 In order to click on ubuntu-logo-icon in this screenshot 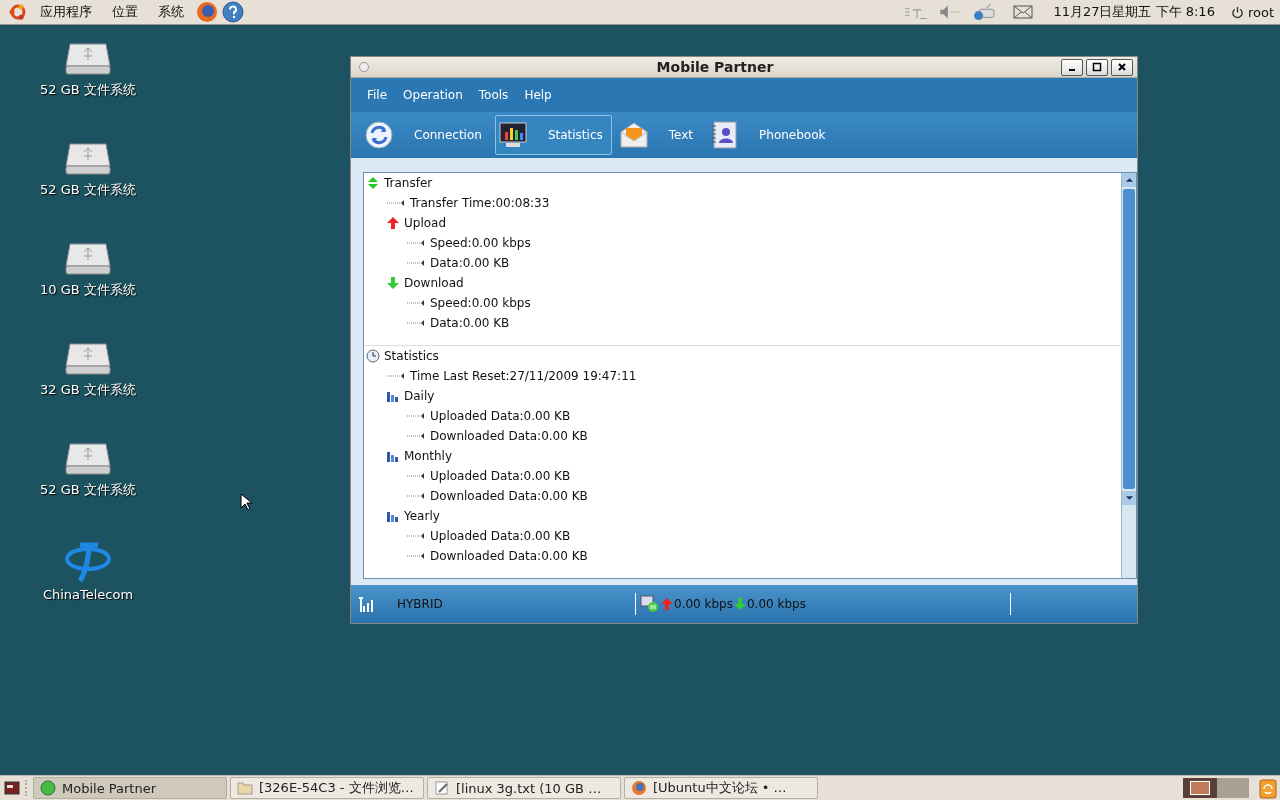, I will do `click(18, 12)`.